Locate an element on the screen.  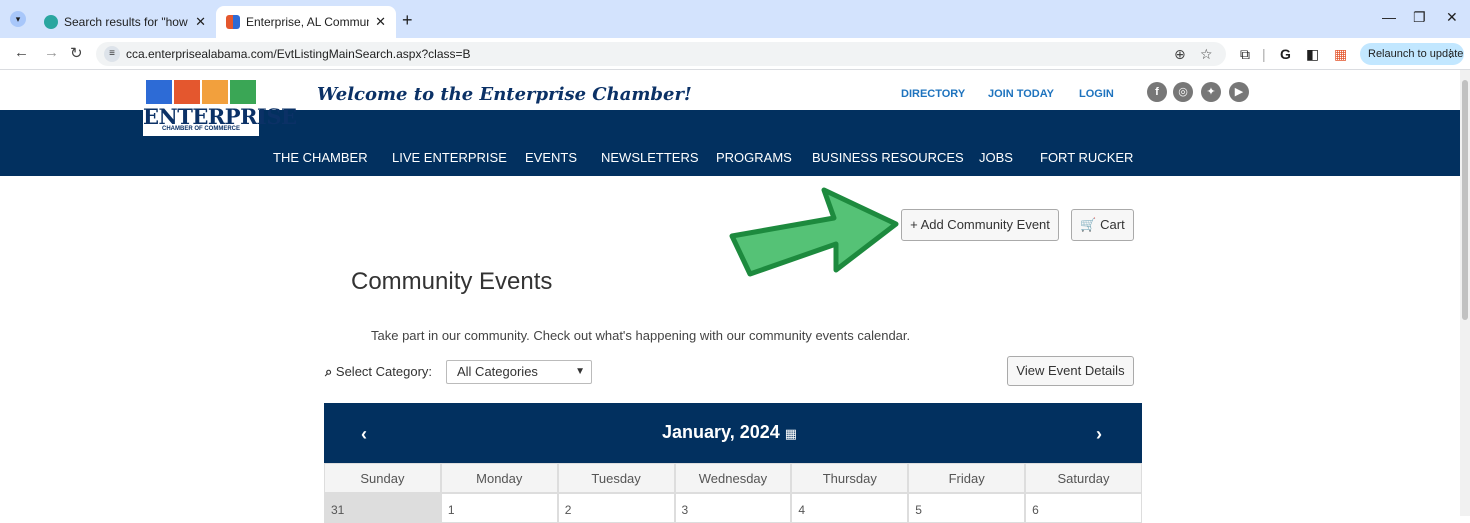
category-label: ⌕ Select Category: is located at coordinates (378, 372).